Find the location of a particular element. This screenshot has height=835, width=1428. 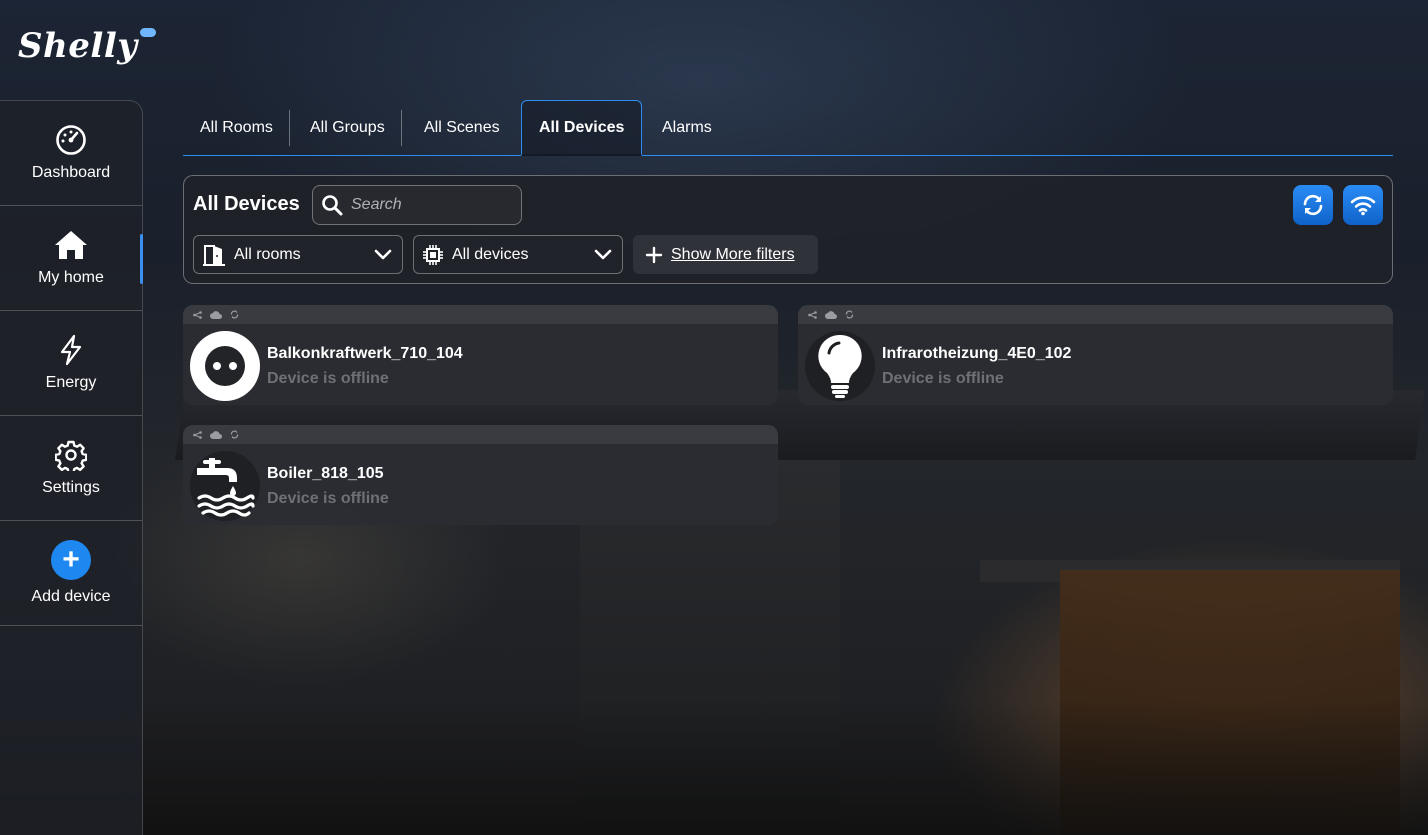

tab-all-rooms: All Rooms is located at coordinates (236, 127).